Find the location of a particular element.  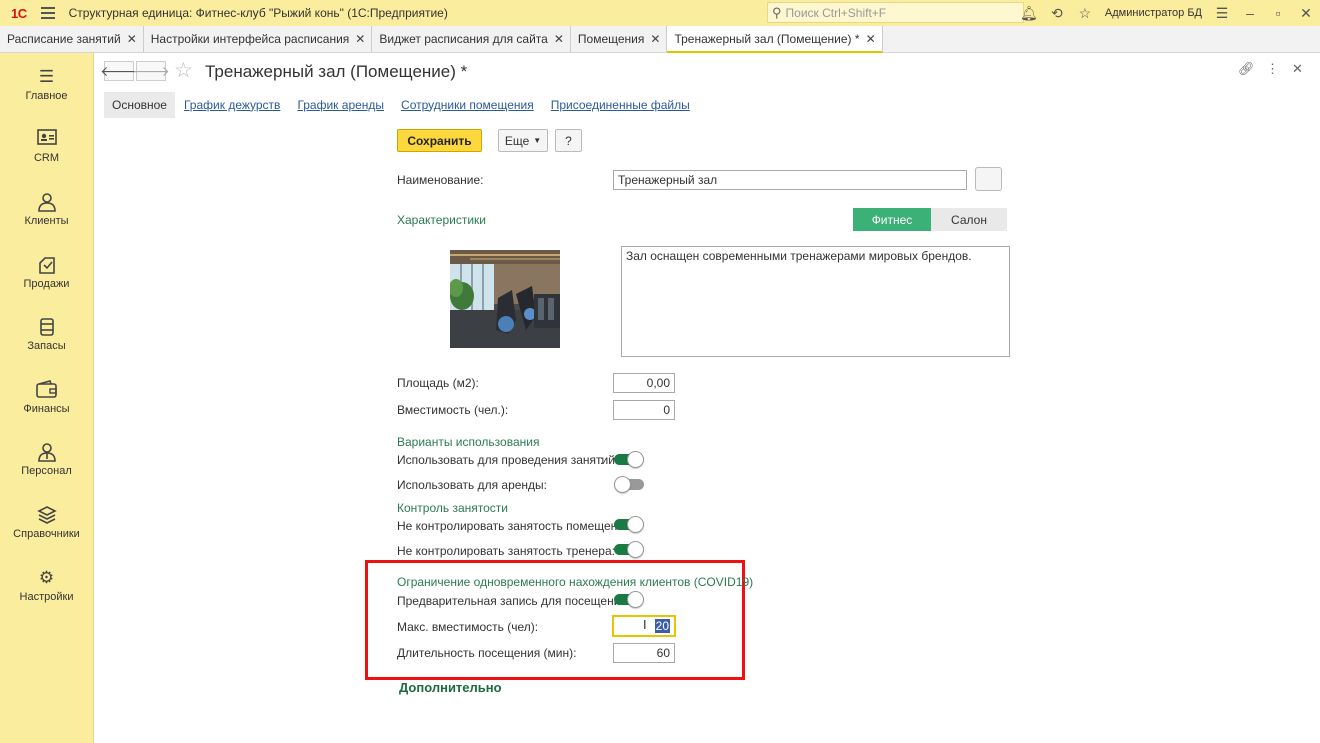

sidebar-item-label: Главное is located at coordinates (46, 95).